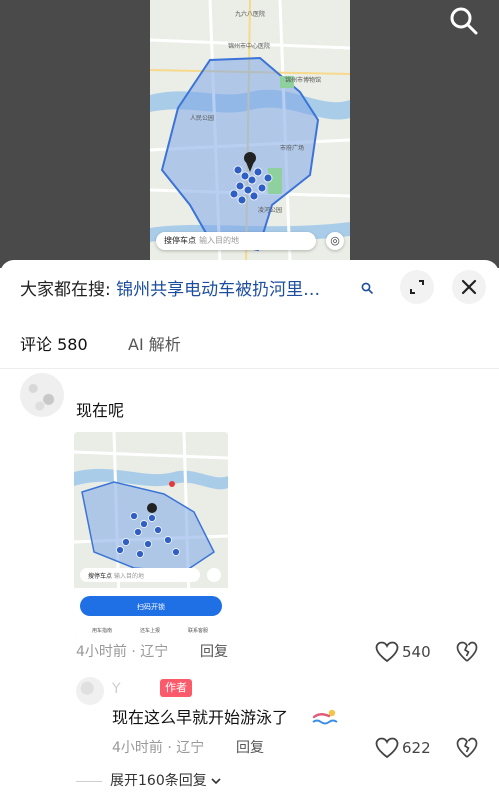 The height and width of the screenshot is (800, 499). What do you see at coordinates (216, 781) in the screenshot?
I see `chevron-down-icon` at bounding box center [216, 781].